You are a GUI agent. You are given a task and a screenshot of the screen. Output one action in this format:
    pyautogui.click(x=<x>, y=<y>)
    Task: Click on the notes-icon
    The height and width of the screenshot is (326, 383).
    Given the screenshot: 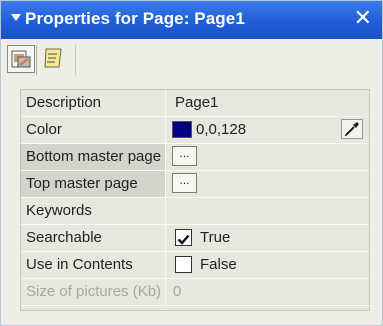 What is the action you would take?
    pyautogui.click(x=53, y=58)
    